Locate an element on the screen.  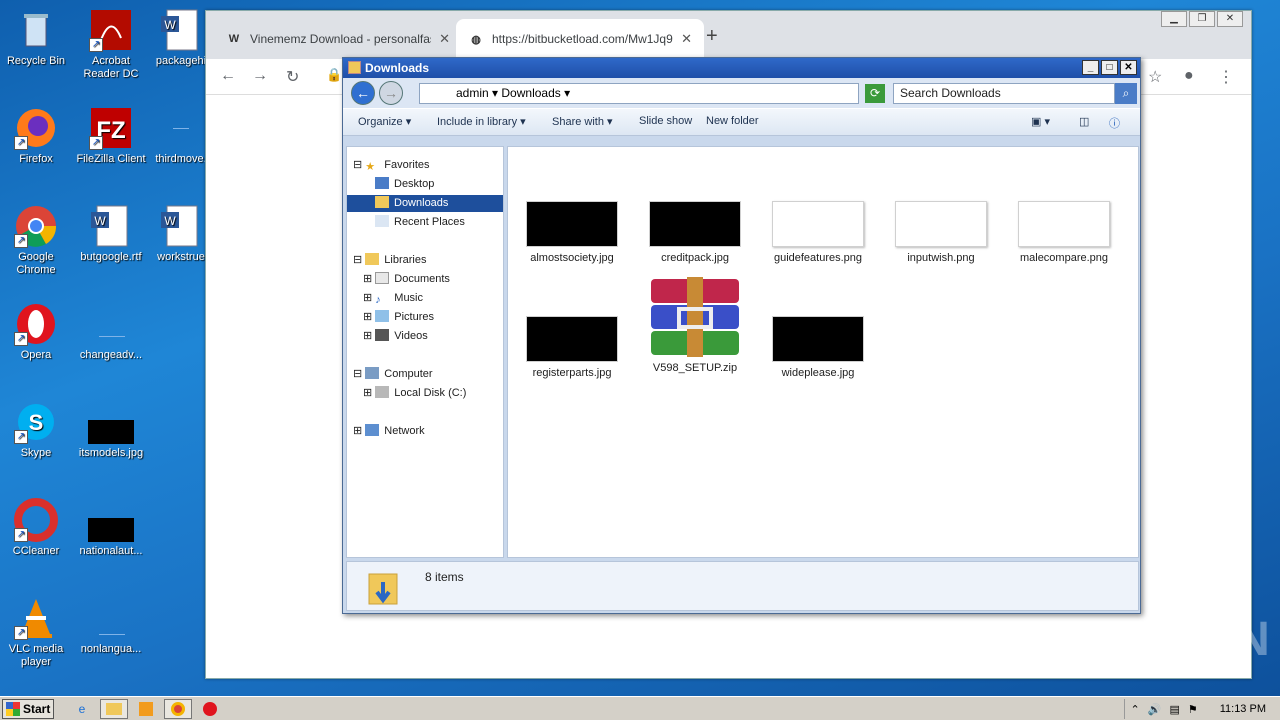
windows-logo-icon is located at coordinates (13, 708).